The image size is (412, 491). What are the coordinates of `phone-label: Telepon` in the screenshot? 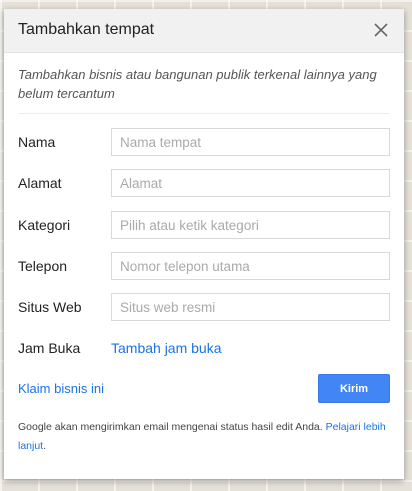 It's located at (43, 266).